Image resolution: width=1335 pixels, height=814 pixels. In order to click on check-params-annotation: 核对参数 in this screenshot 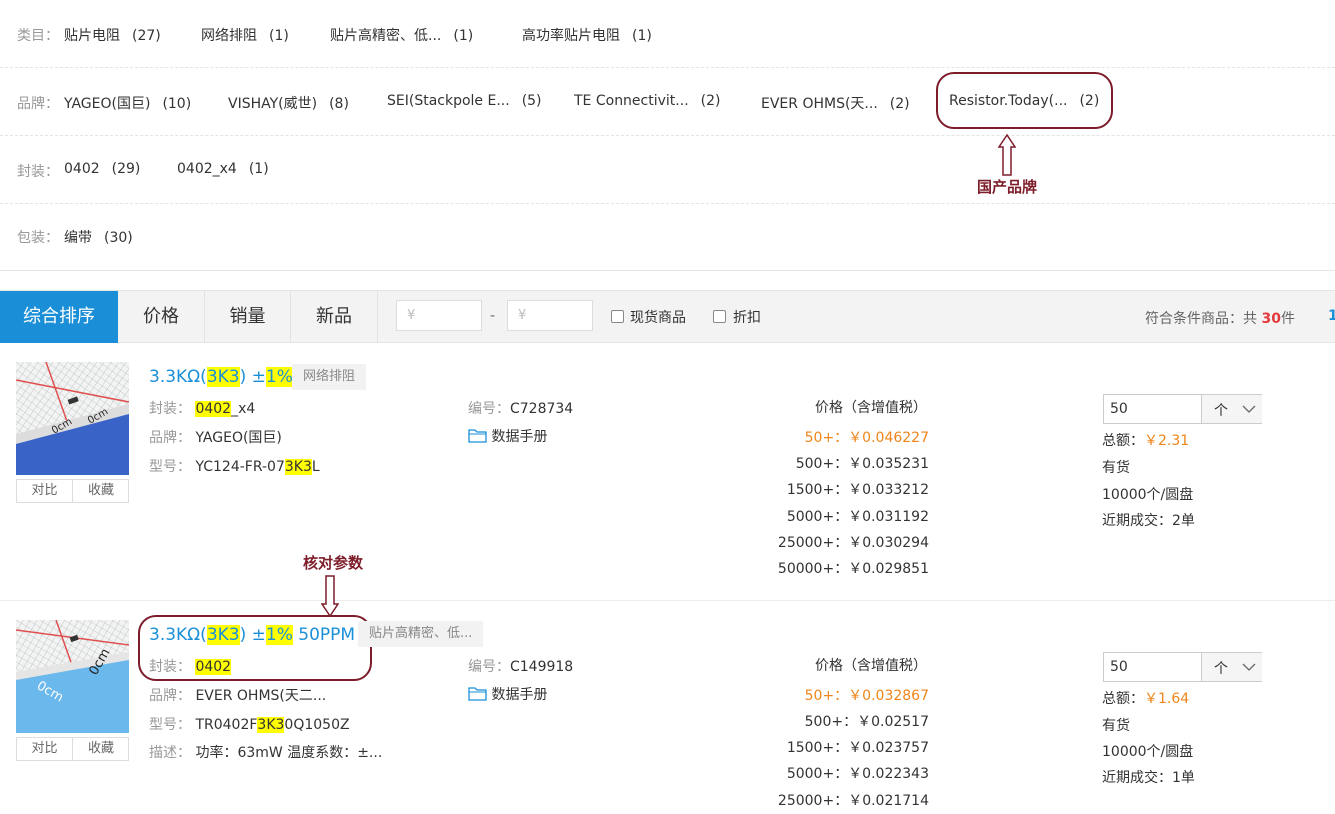, I will do `click(333, 563)`.